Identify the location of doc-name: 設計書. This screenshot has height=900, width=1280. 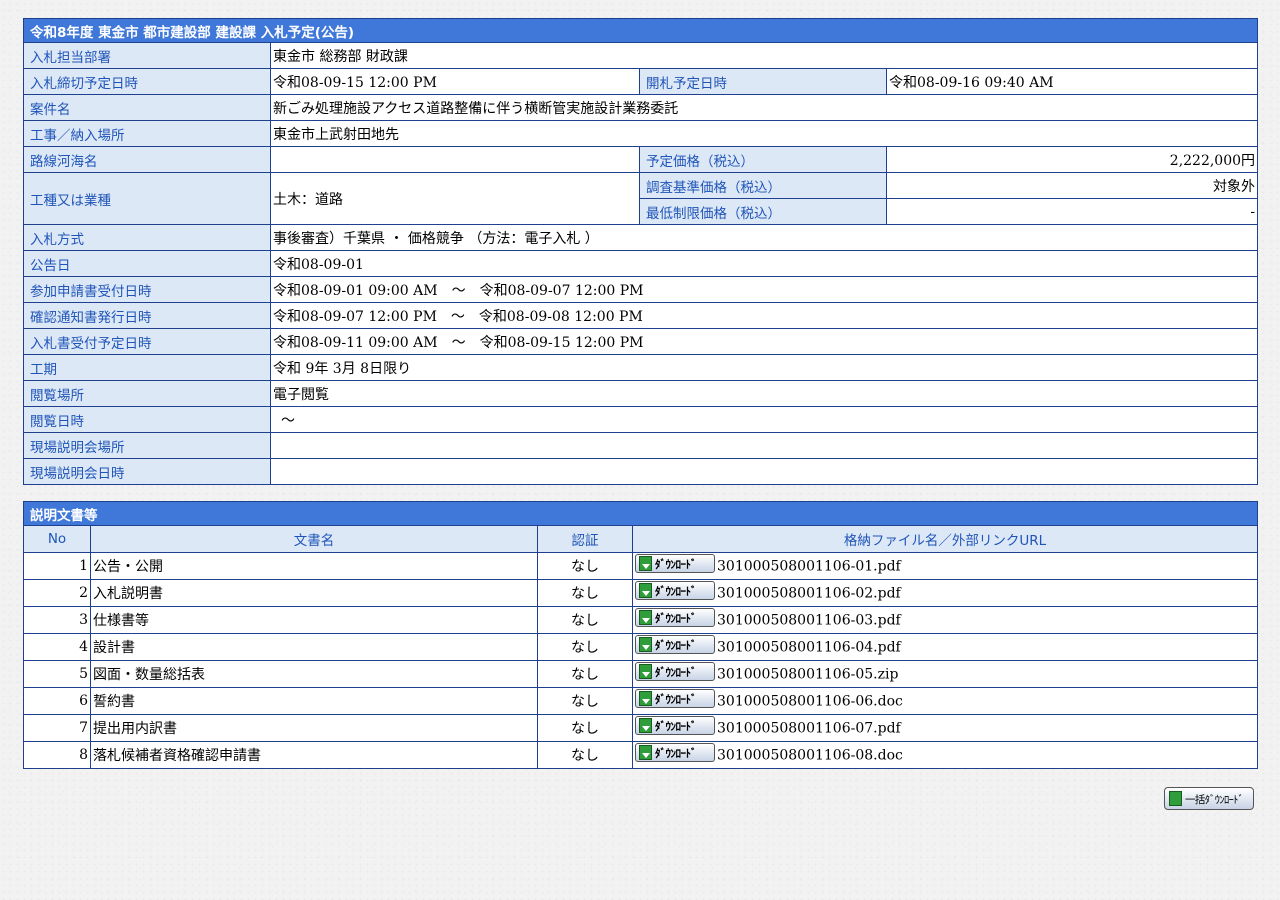
(314, 647).